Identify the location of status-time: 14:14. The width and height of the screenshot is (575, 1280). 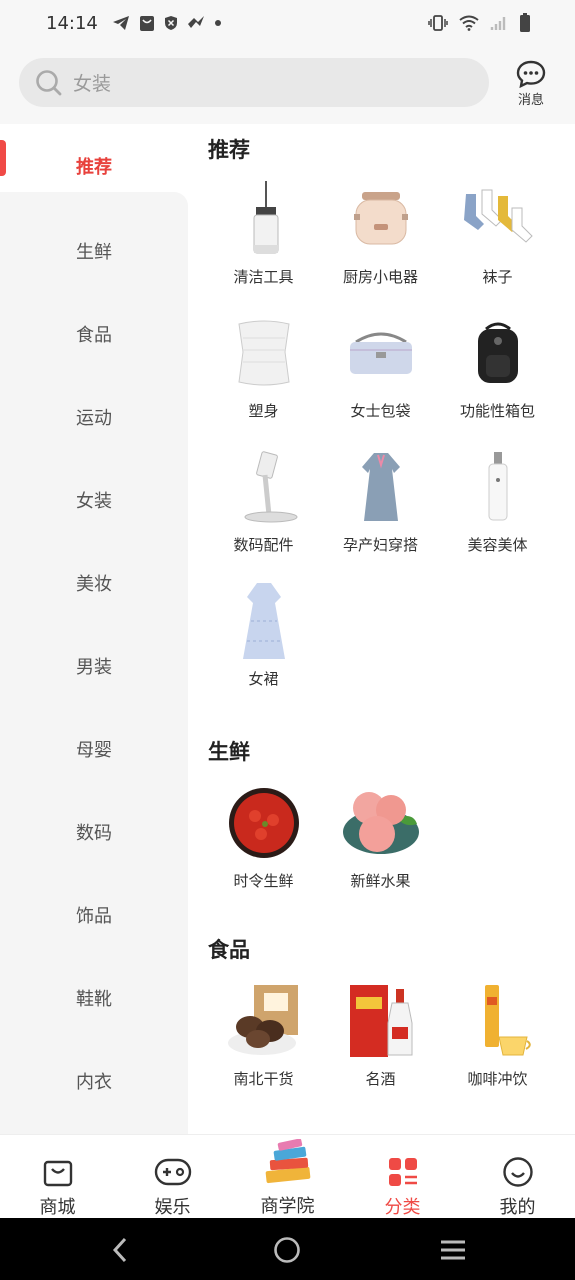
(72, 23).